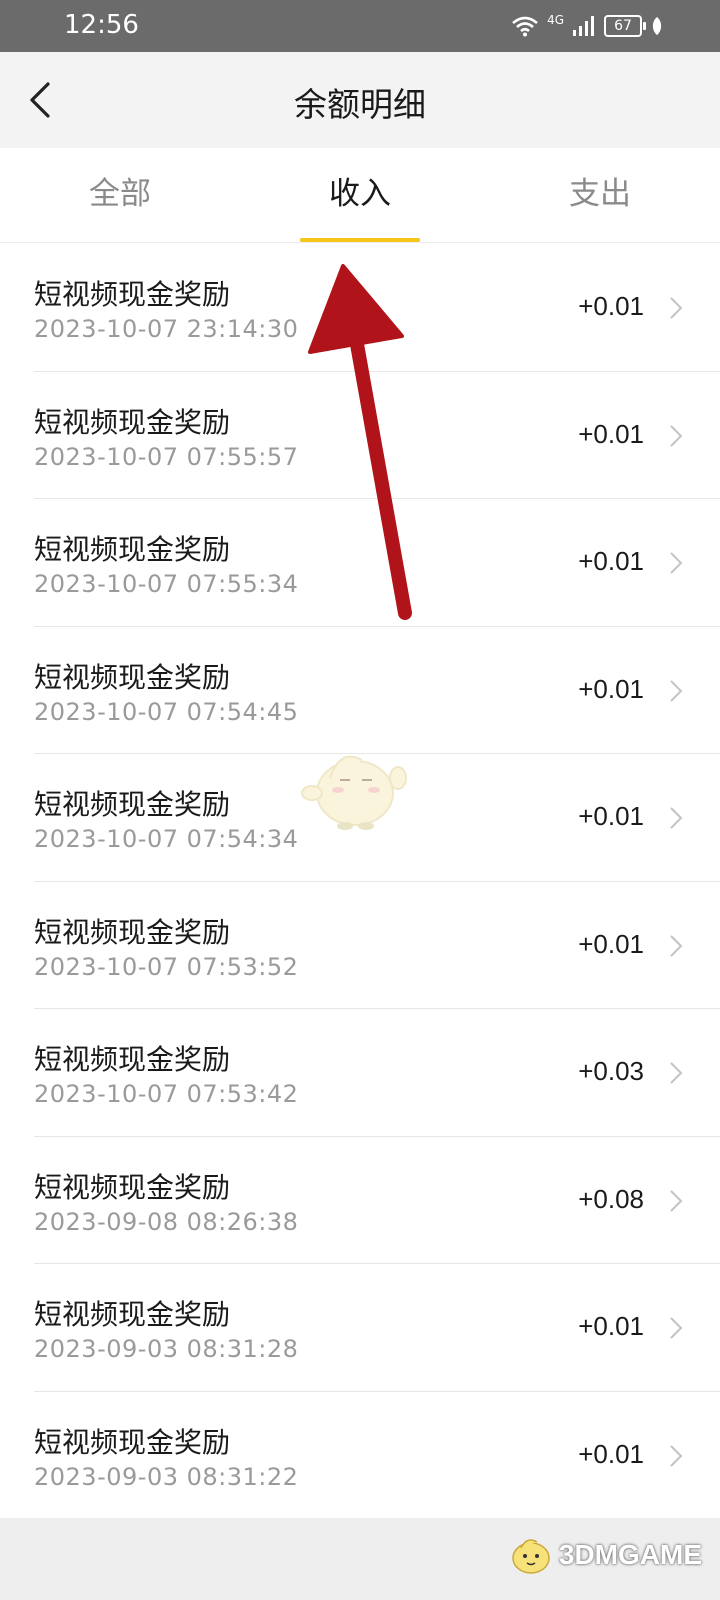 This screenshot has width=720, height=1600. I want to click on list-item: 短视频现金奖励 2023-10-07 07:54:45 +0.01, so click(360, 689).